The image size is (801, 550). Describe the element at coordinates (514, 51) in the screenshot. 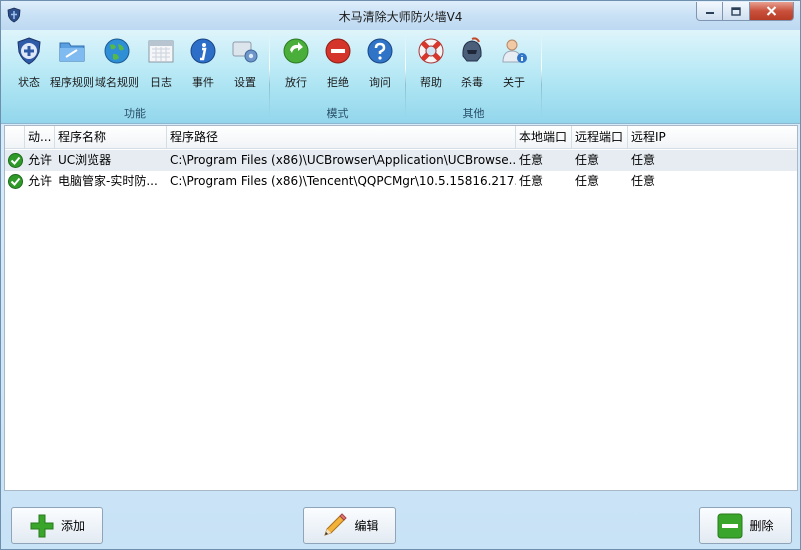

I see `user-info-icon` at that location.